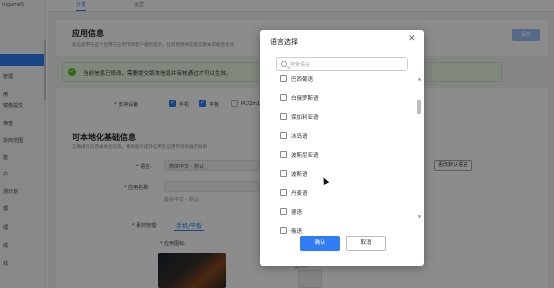 This screenshot has height=288, width=554. Describe the element at coordinates (342, 79) in the screenshot. I see `language-option: 巴西葡语` at that location.